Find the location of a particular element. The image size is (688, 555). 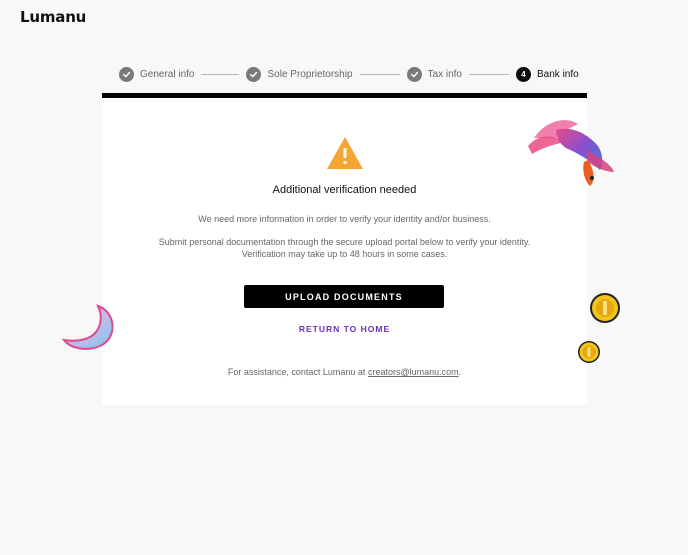

step-label: Bank info is located at coordinates (558, 74).